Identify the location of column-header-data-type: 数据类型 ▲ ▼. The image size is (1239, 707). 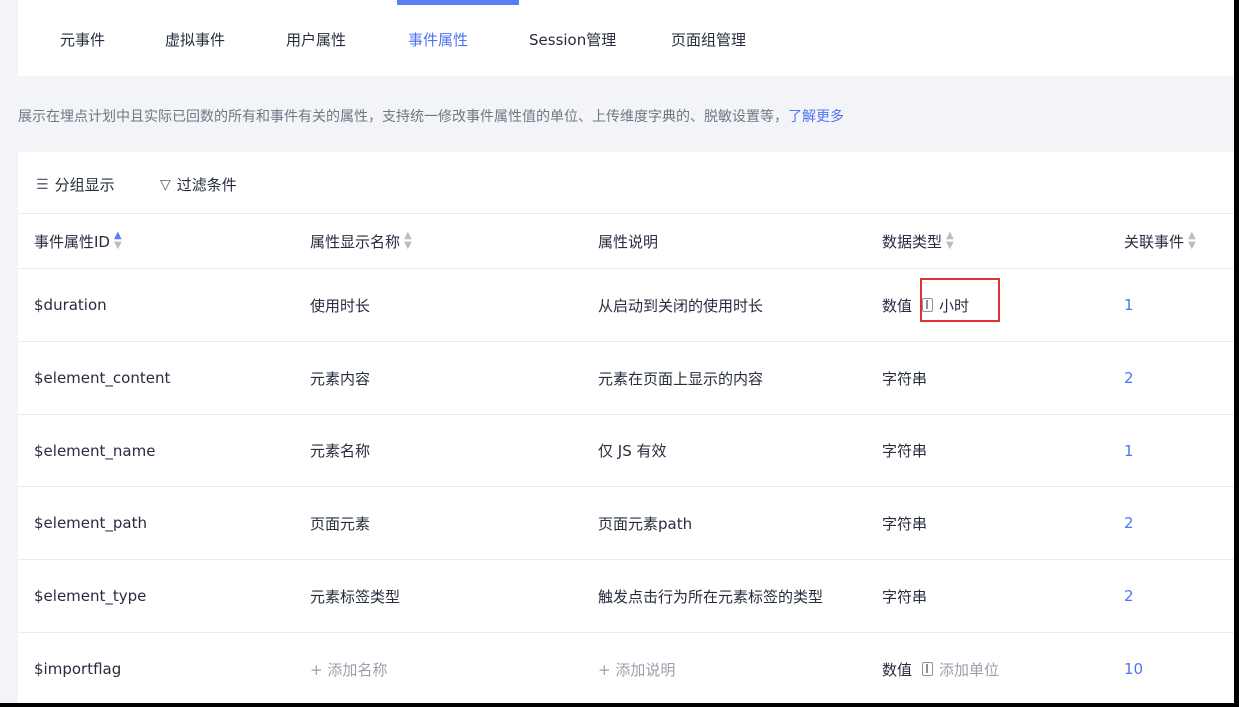
(992, 241).